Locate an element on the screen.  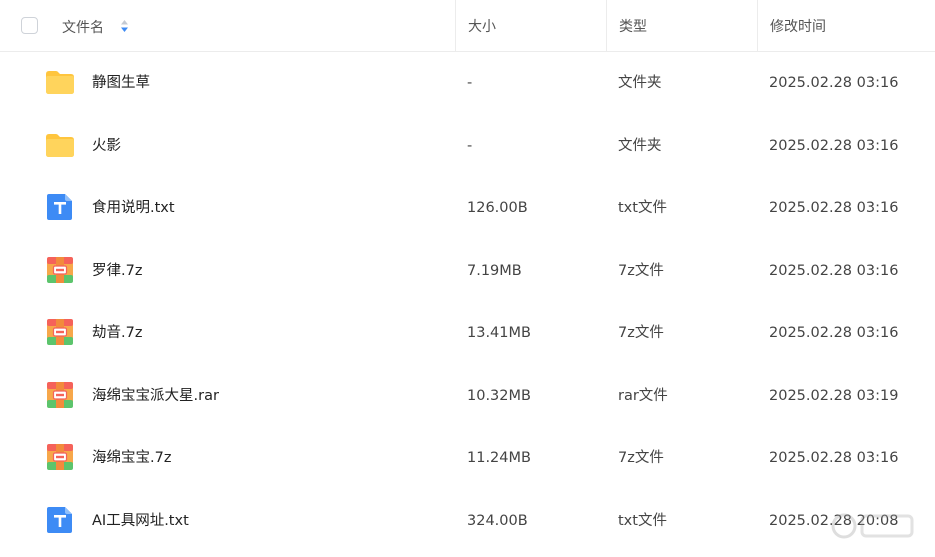
sort-icon is located at coordinates (124, 26).